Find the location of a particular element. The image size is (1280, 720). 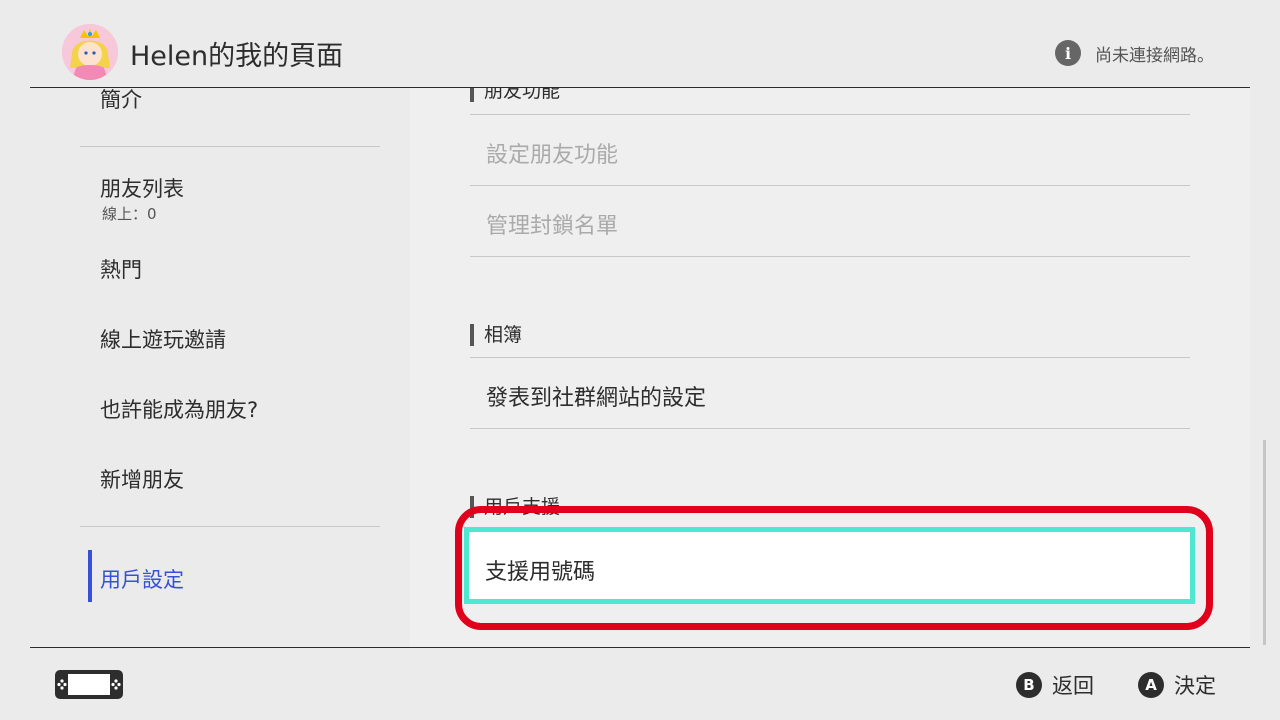

setting-friend-features: 設定朋友功能 is located at coordinates (552, 153).